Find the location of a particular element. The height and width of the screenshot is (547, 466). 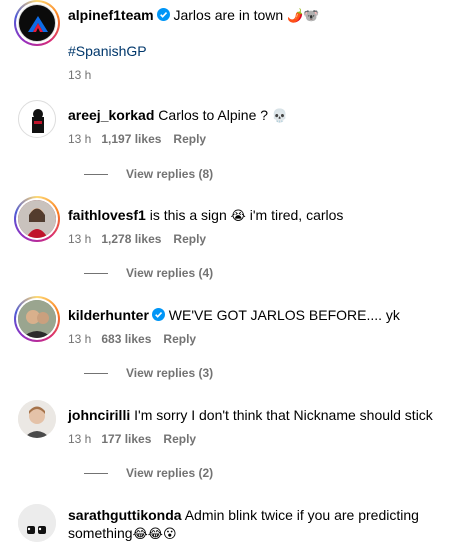

comment-text: Admin blink twice if you are predicting is located at coordinates (301, 515).